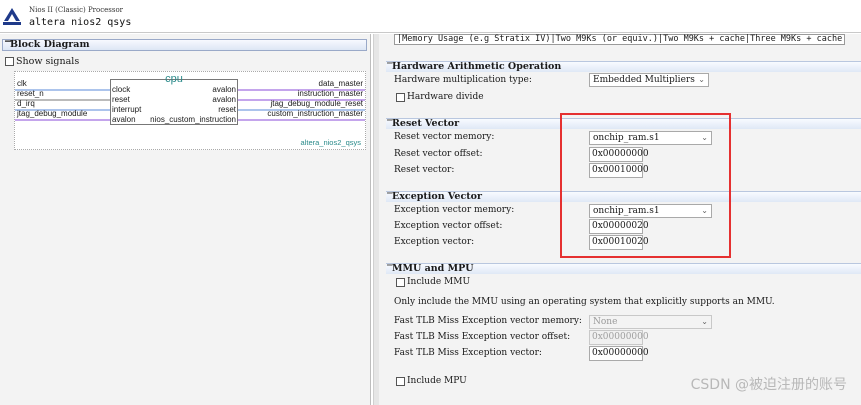 Image resolution: width=861 pixels, height=405 pixels. What do you see at coordinates (224, 99) in the screenshot?
I see `port-avalon-instruction: avalon` at bounding box center [224, 99].